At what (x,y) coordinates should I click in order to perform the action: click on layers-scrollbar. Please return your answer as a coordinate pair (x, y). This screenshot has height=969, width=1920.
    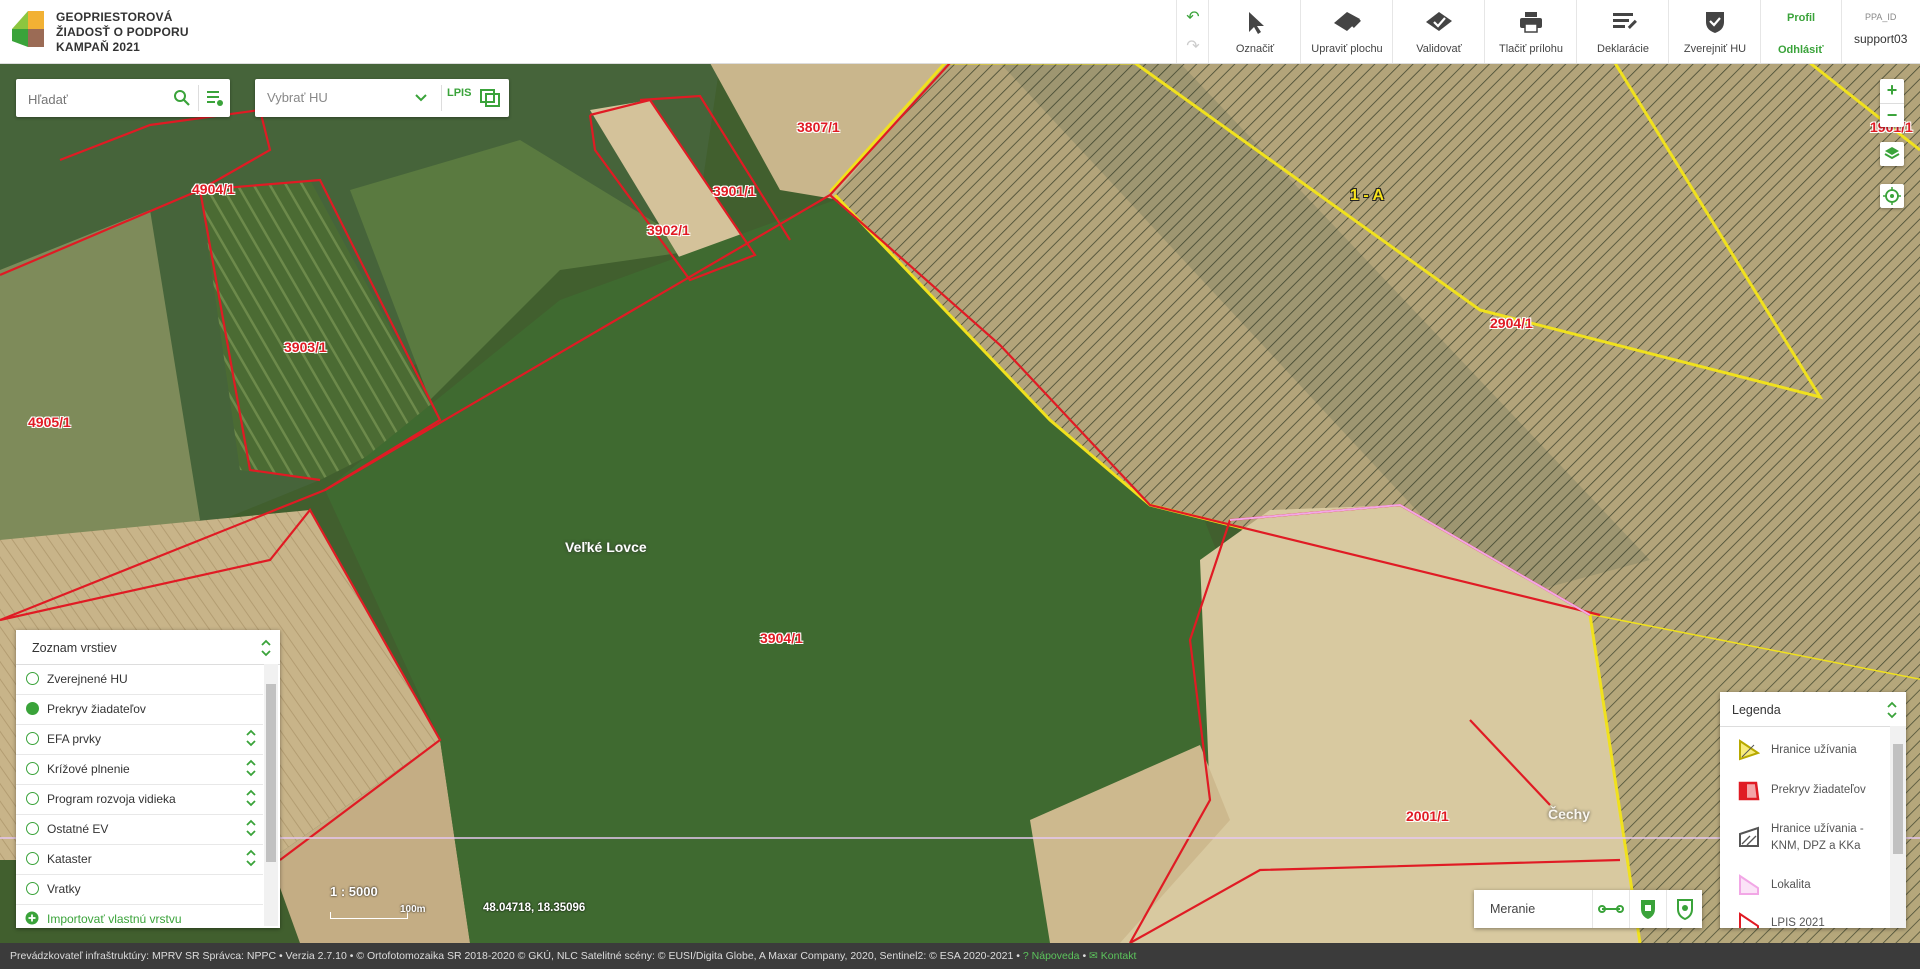
    Looking at the image, I should click on (271, 795).